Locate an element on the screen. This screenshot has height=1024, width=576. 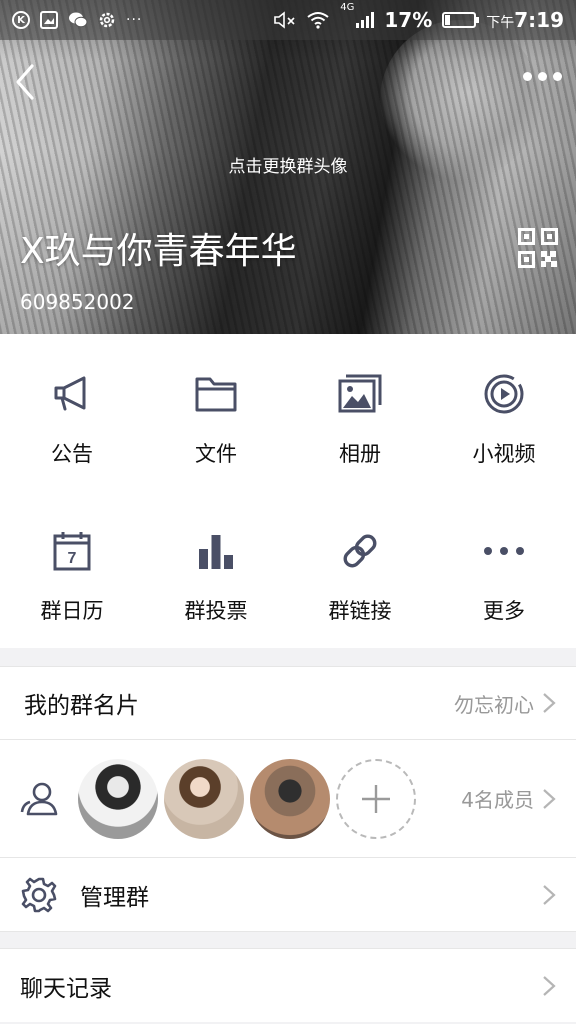
my-group-card-row: 我的群名片 勿忘初心 is located at coordinates (288, 703).